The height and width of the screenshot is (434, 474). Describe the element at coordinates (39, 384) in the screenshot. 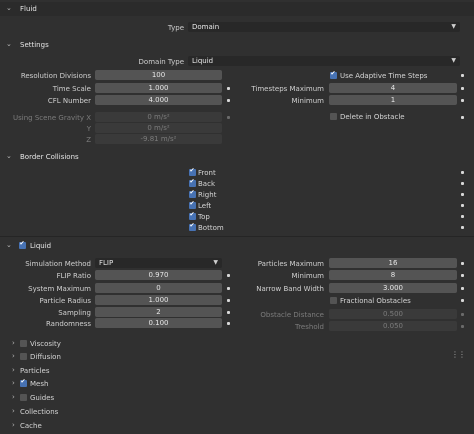

I see `mesh-label: Mesh` at that location.